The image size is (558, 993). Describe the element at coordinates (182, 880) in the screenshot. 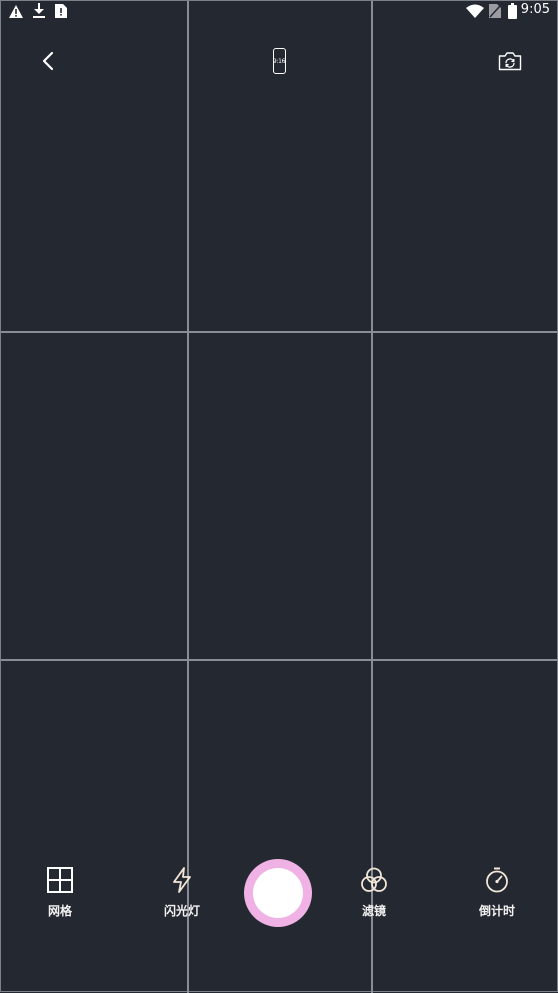

I see `flash-icon` at that location.